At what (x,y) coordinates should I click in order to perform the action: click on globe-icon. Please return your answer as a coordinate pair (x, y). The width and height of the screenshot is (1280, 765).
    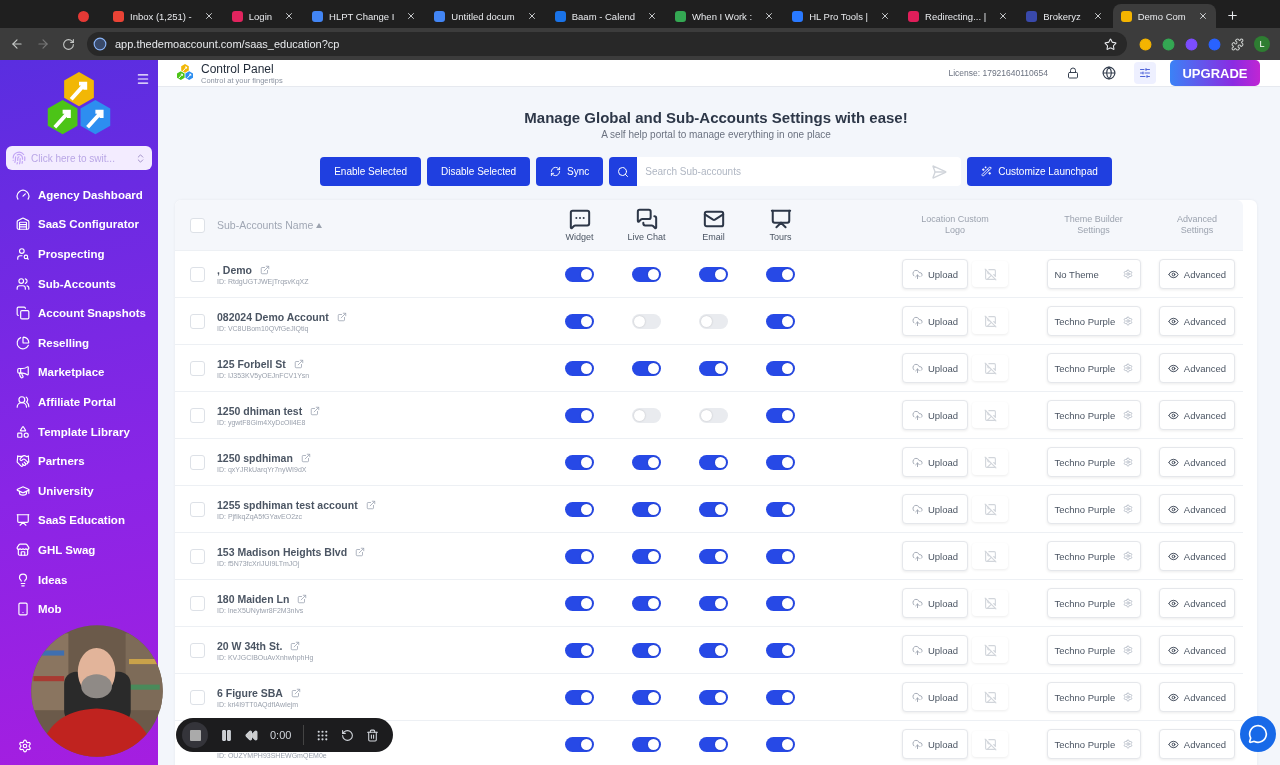
    Looking at the image, I should click on (1109, 73).